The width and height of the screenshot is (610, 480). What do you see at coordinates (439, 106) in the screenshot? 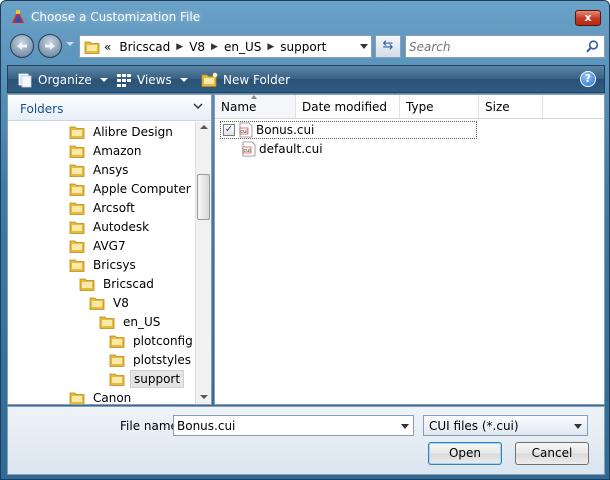
I see `column-header-type: Type` at bounding box center [439, 106].